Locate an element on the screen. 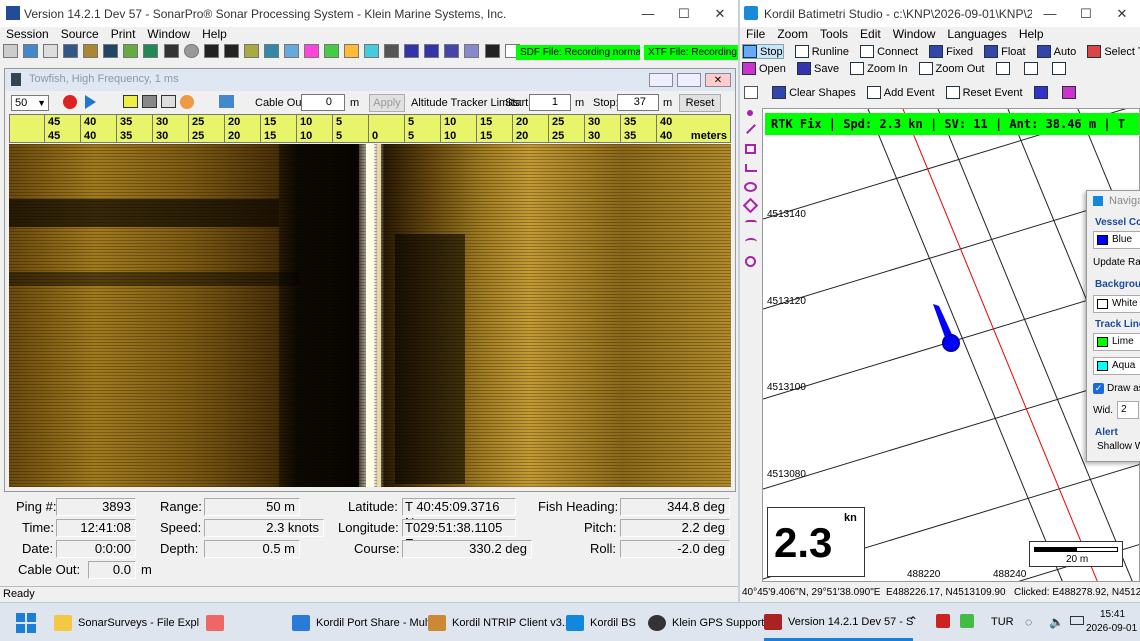 This screenshot has height=641, width=1140. battery-icon is located at coordinates (1077, 620).